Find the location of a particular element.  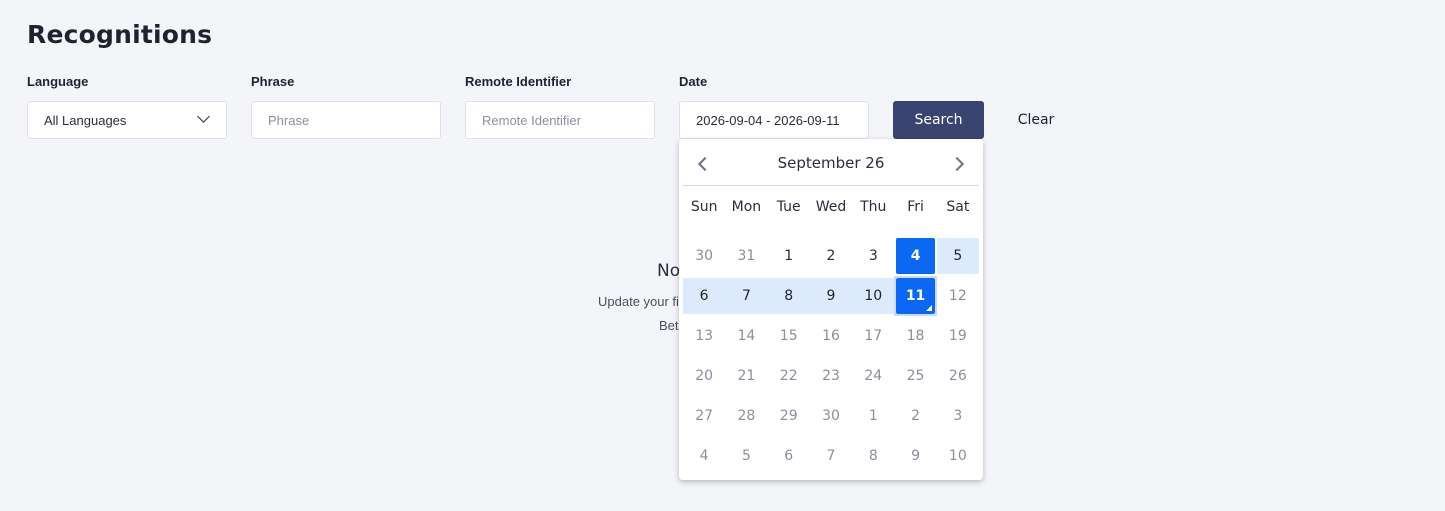

calendar-day: 13 is located at coordinates (704, 336).